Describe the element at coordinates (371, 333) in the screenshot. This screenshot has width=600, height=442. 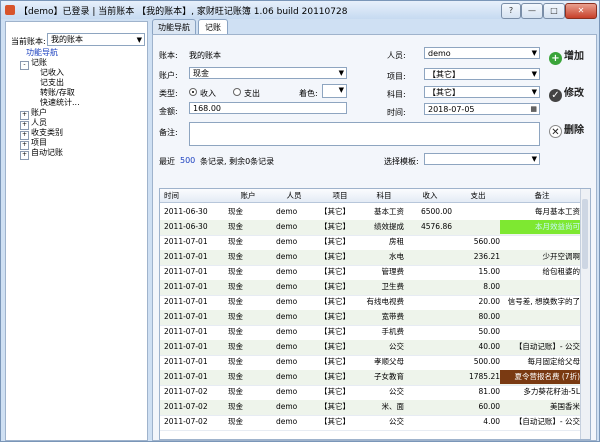
I see `table-row: 2011-07-01 现金 demo 【其它】 手机费 50.00` at that location.